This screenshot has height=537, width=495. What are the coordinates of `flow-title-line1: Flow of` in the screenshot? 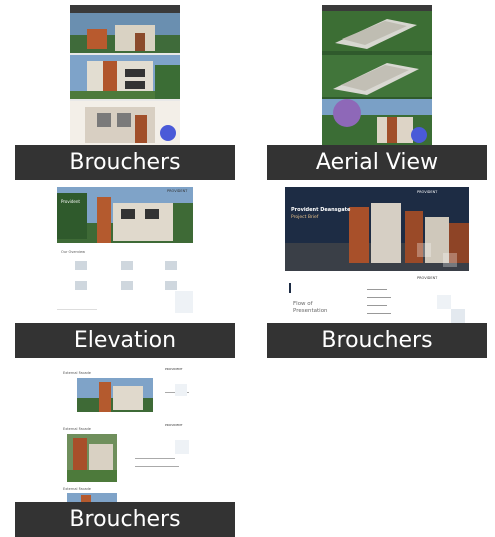 It's located at (303, 304).